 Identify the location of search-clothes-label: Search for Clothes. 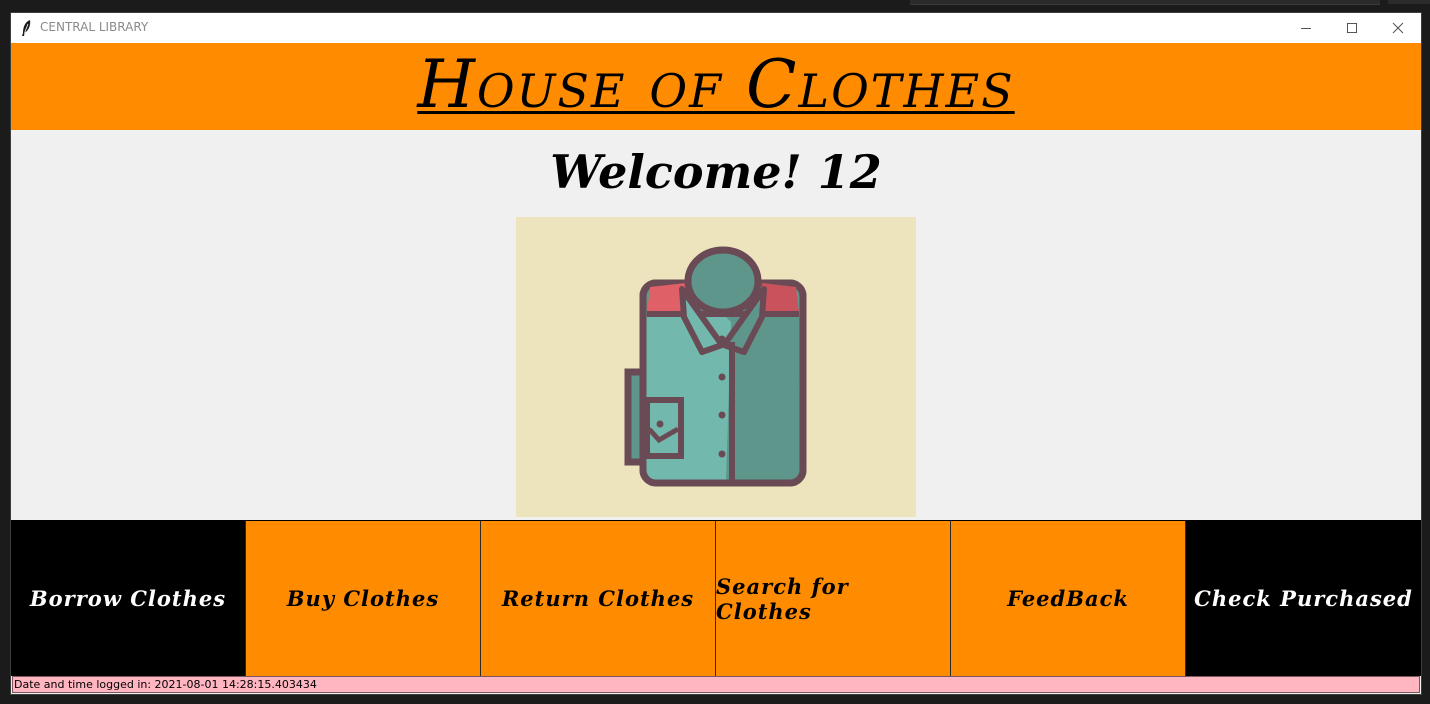
(782, 598).